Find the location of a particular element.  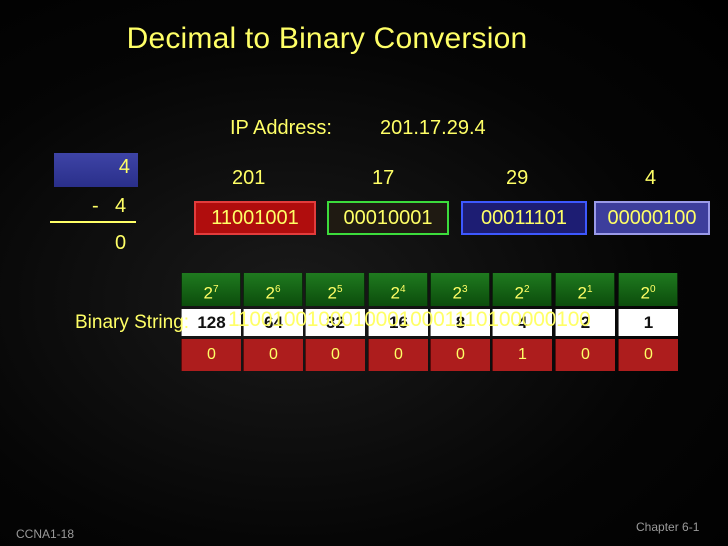

place-value-cell: 1 is located at coordinates (648, 322).